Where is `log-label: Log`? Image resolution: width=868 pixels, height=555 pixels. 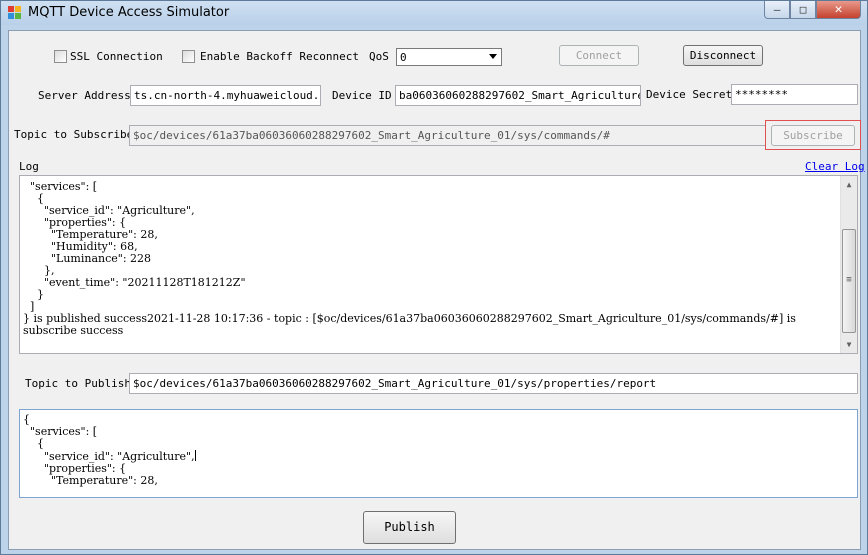 log-label: Log is located at coordinates (29, 166).